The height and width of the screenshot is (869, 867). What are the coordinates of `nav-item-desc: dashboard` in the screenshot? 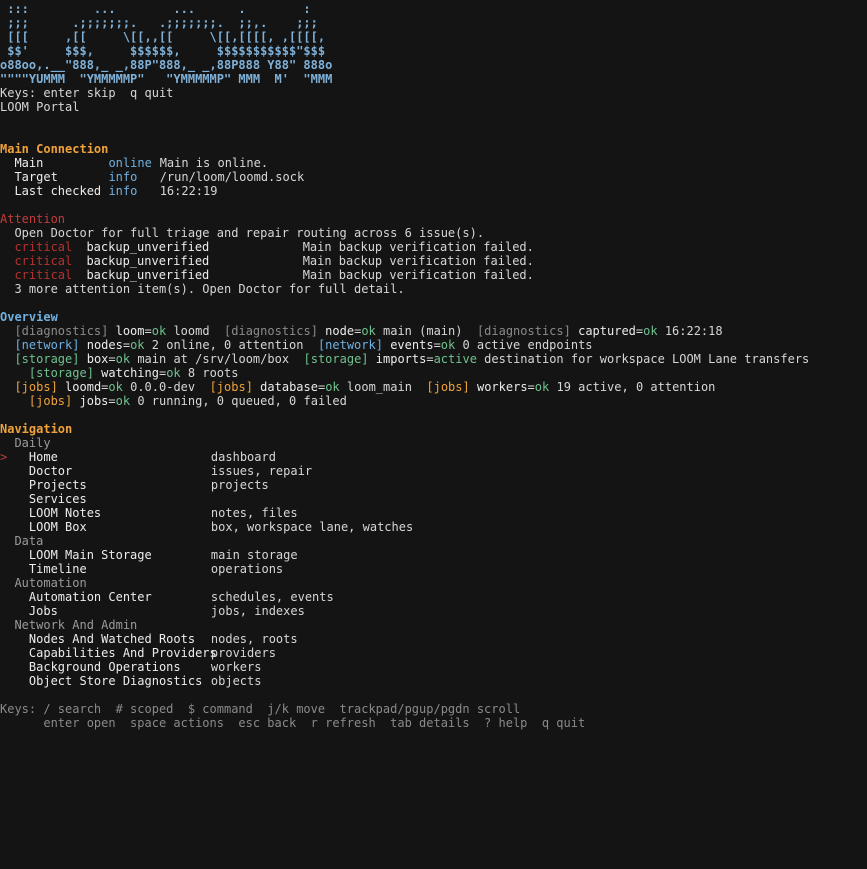 It's located at (243, 457).